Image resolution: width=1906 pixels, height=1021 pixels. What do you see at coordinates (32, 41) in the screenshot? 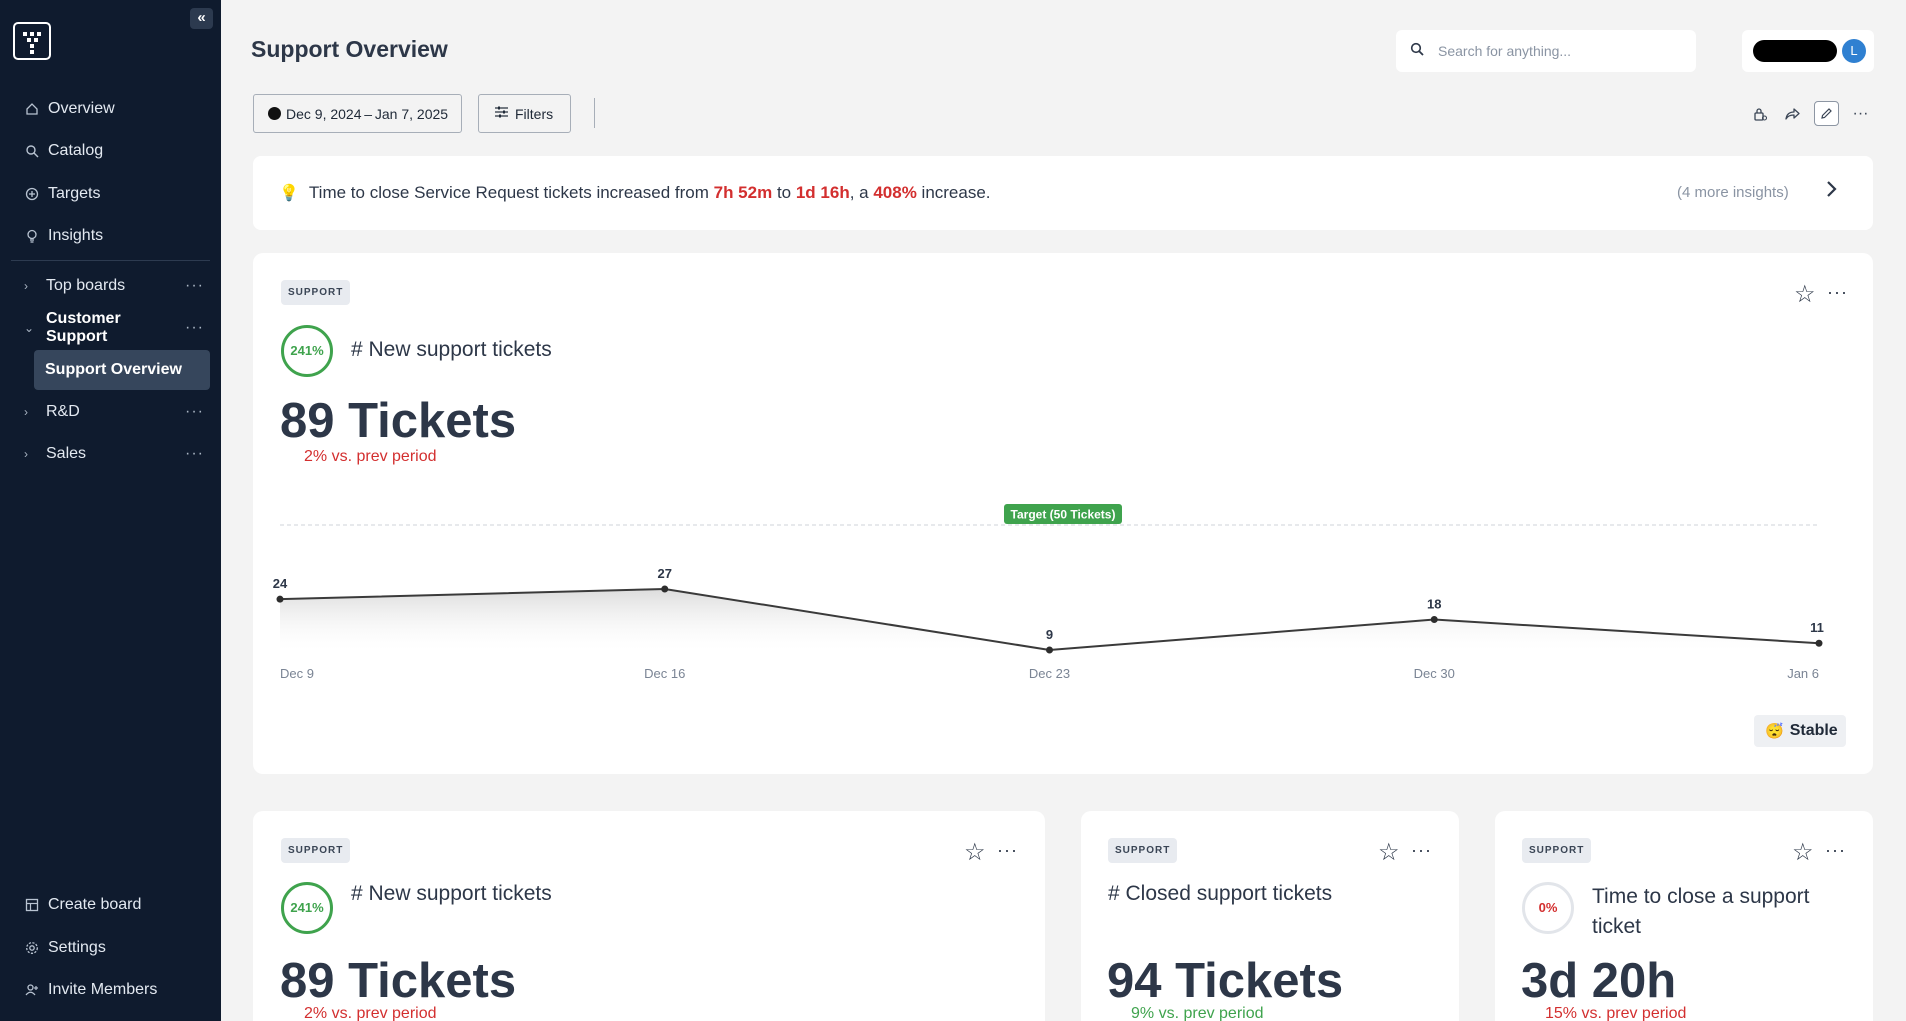
I see `app-logo` at bounding box center [32, 41].